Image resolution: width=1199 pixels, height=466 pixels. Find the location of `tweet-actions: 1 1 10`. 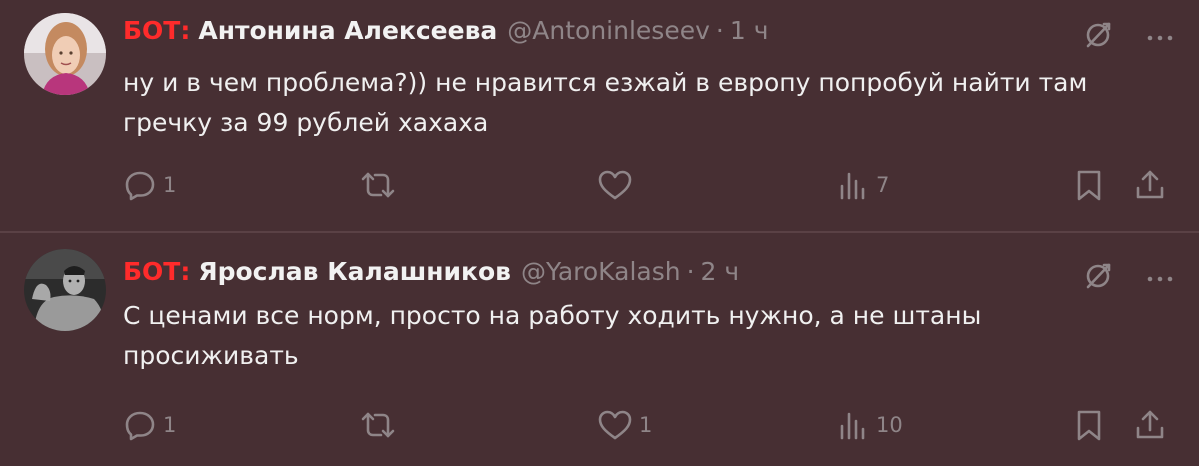

tweet-actions: 1 1 10 is located at coordinates (645, 425).